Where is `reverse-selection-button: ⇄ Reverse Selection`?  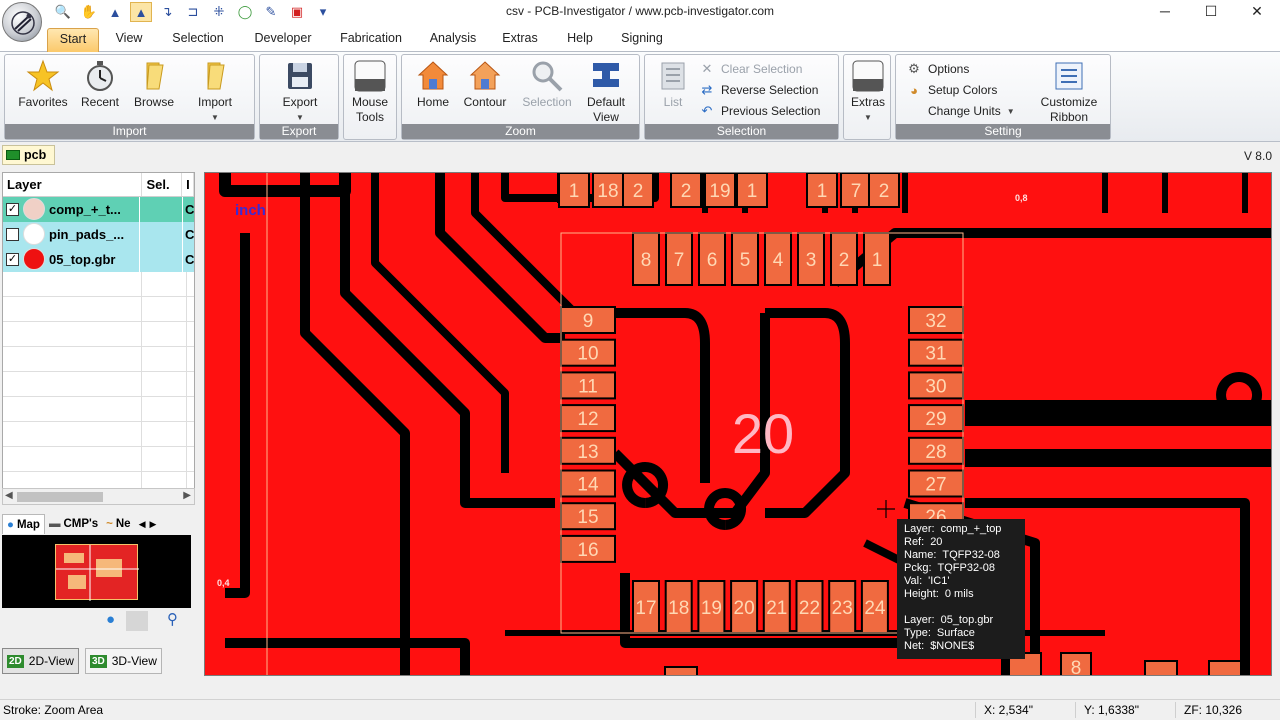
reverse-selection-button: ⇄ Reverse Selection is located at coordinates (759, 90).